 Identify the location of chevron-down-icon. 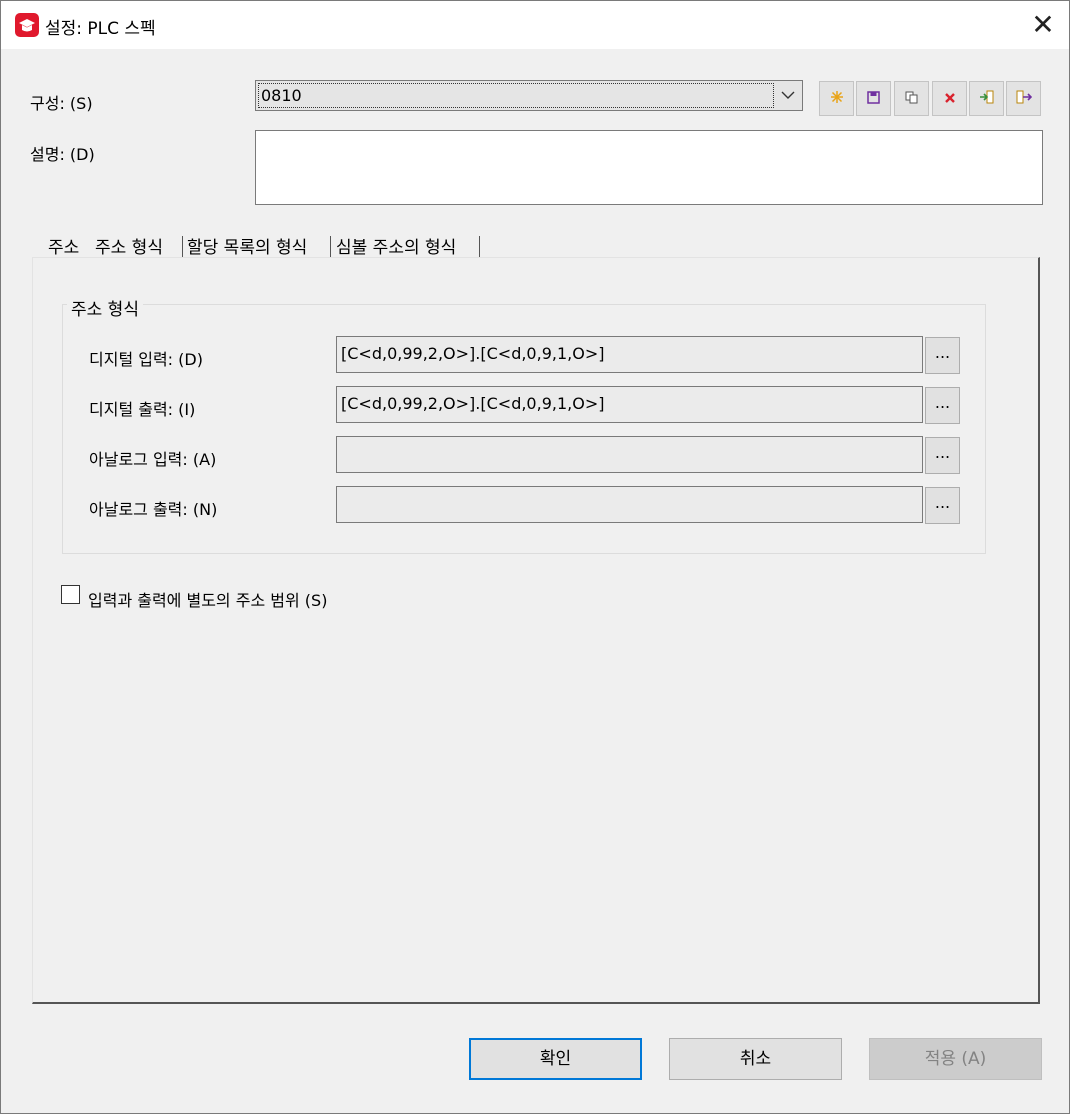
(788, 95).